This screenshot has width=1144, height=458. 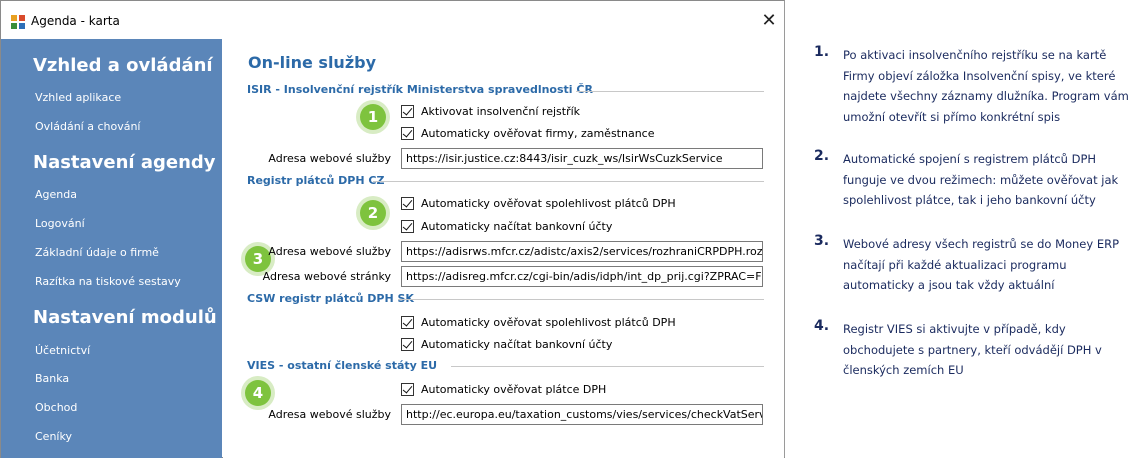 What do you see at coordinates (373, 117) in the screenshot?
I see `step-badge-1: 1` at bounding box center [373, 117].